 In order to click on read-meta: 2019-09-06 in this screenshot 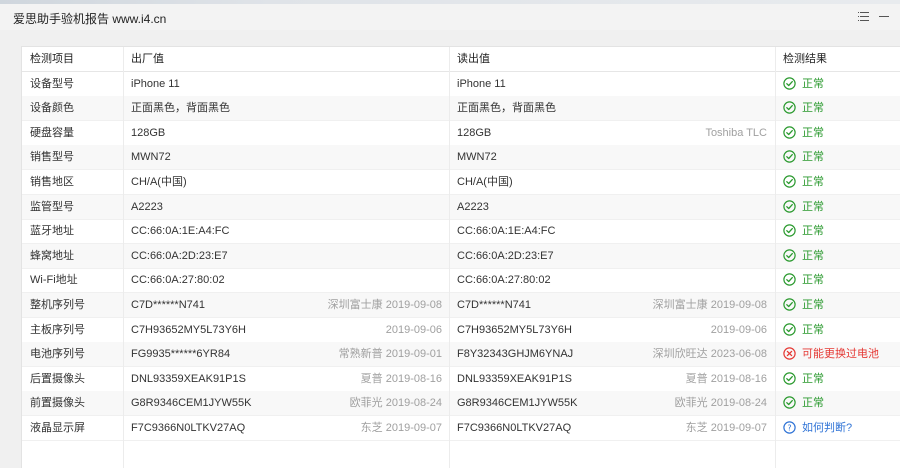, I will do `click(738, 329)`.